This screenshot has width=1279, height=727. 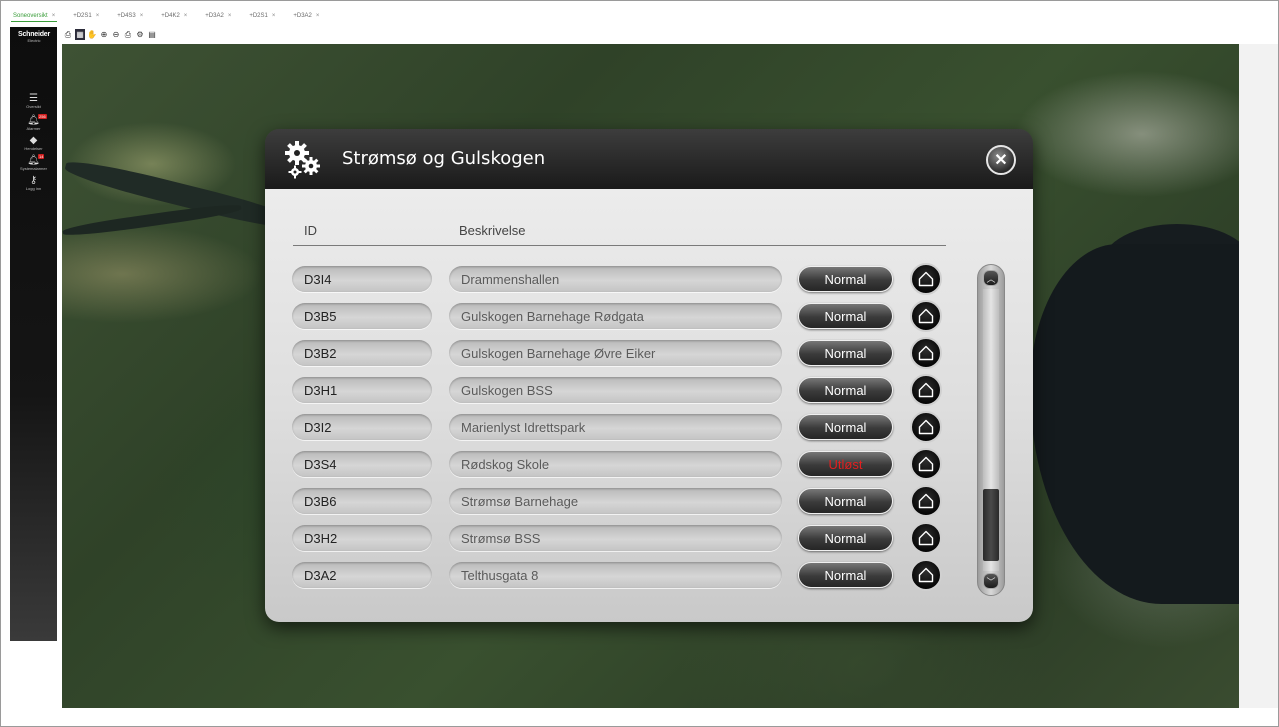 I want to click on sidebar-item-alarmer: 🔔︎ 256 Alarmer, so click(x=33, y=122).